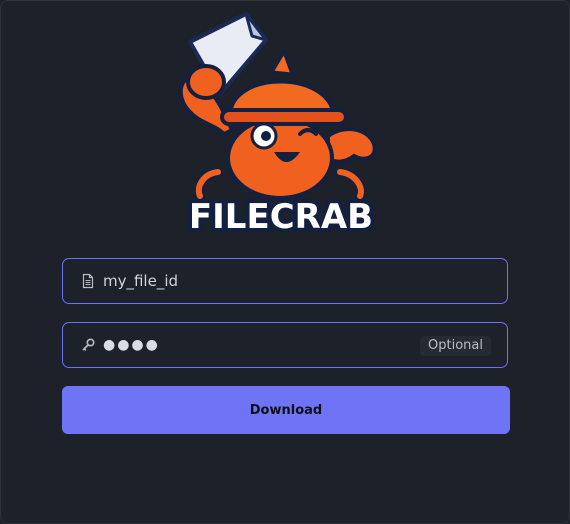 Image resolution: width=570 pixels, height=524 pixels. I want to click on key-icon, so click(88, 344).